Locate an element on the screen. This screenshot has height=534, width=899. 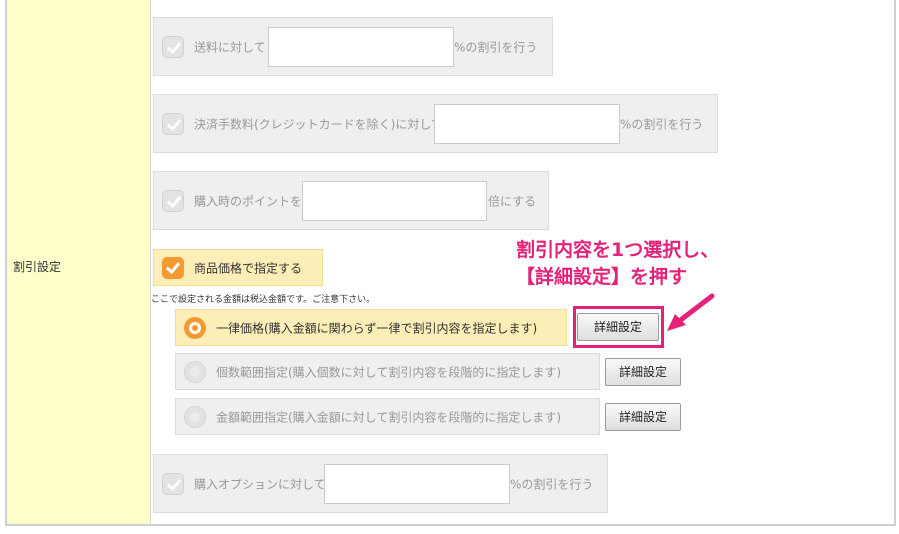
purchase-option-discount-option: 購入オプションに対して %の割引を行う is located at coordinates (380, 483).